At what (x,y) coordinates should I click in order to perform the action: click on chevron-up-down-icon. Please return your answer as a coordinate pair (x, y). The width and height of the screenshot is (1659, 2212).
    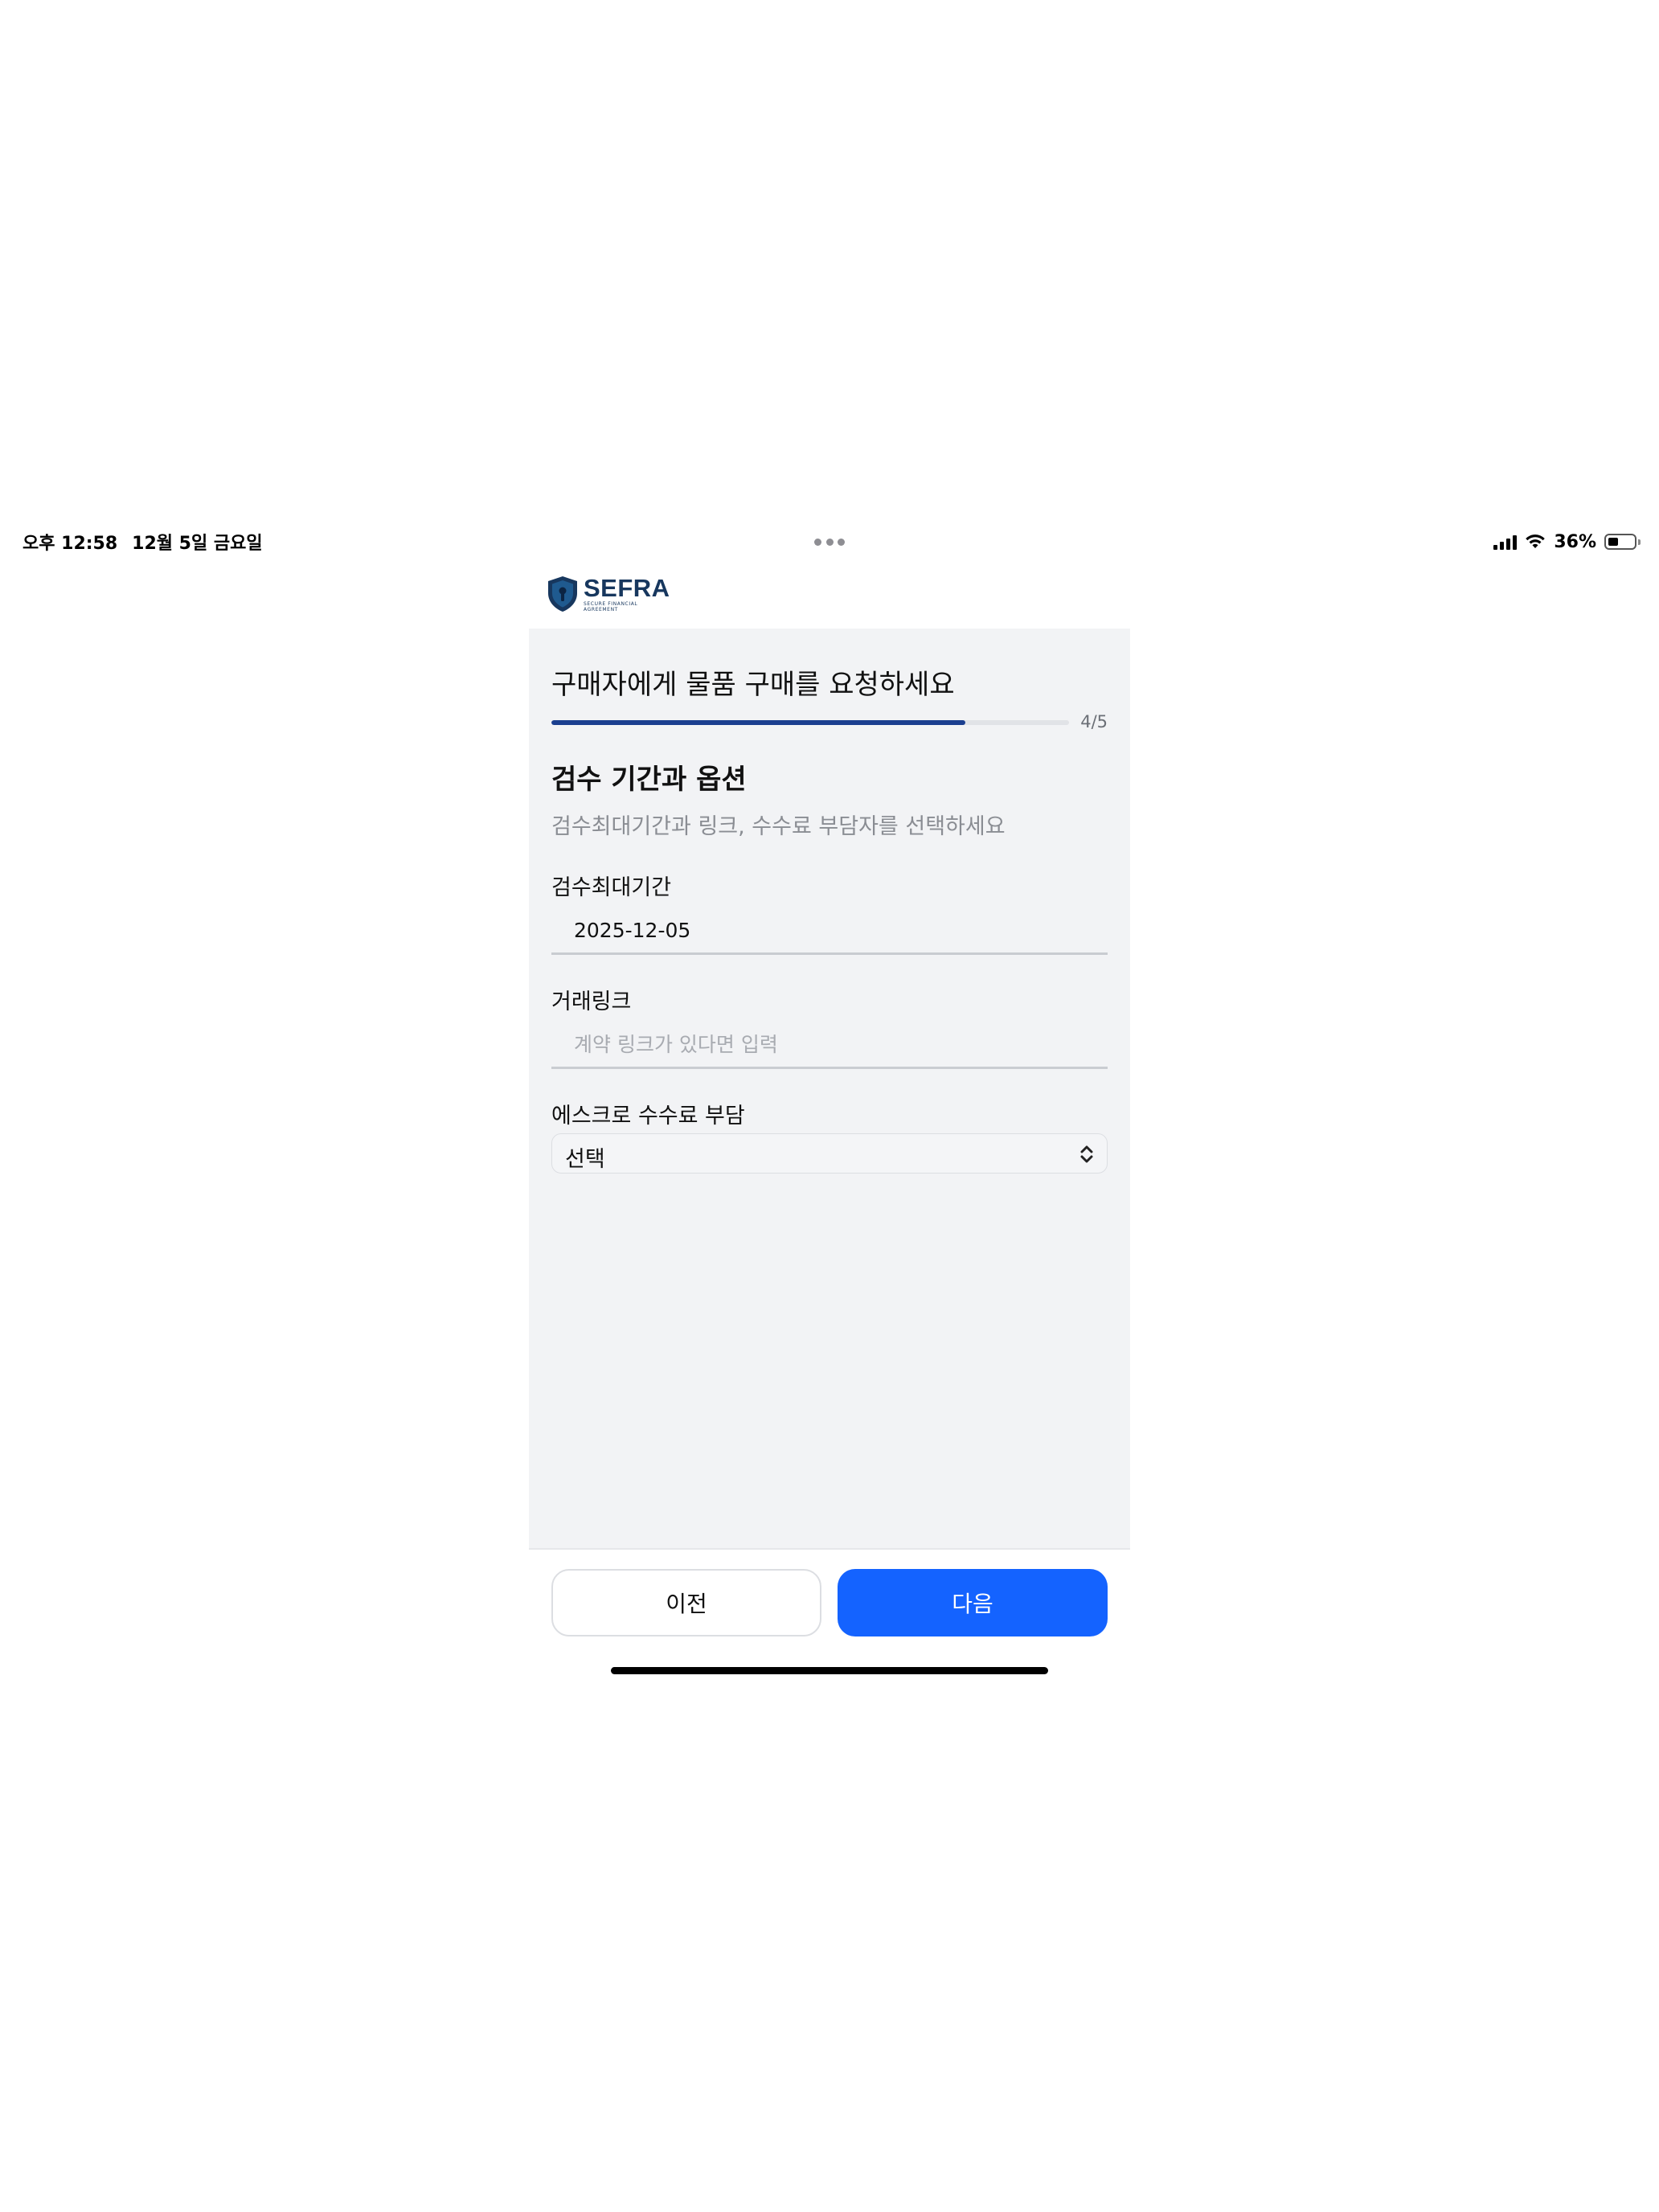
    Looking at the image, I should click on (1086, 1154).